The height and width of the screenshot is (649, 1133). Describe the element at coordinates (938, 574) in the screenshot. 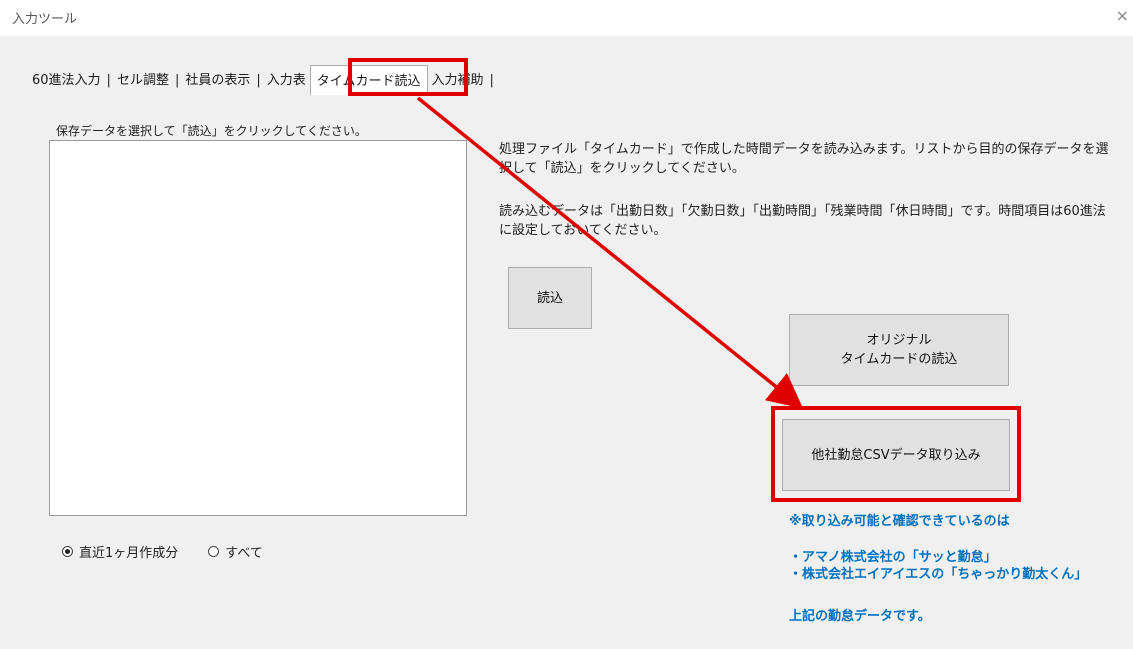

I see `note-vendor-ais: ・株式会社エイアイエスの「ちゃっかり勤太くん」` at that location.